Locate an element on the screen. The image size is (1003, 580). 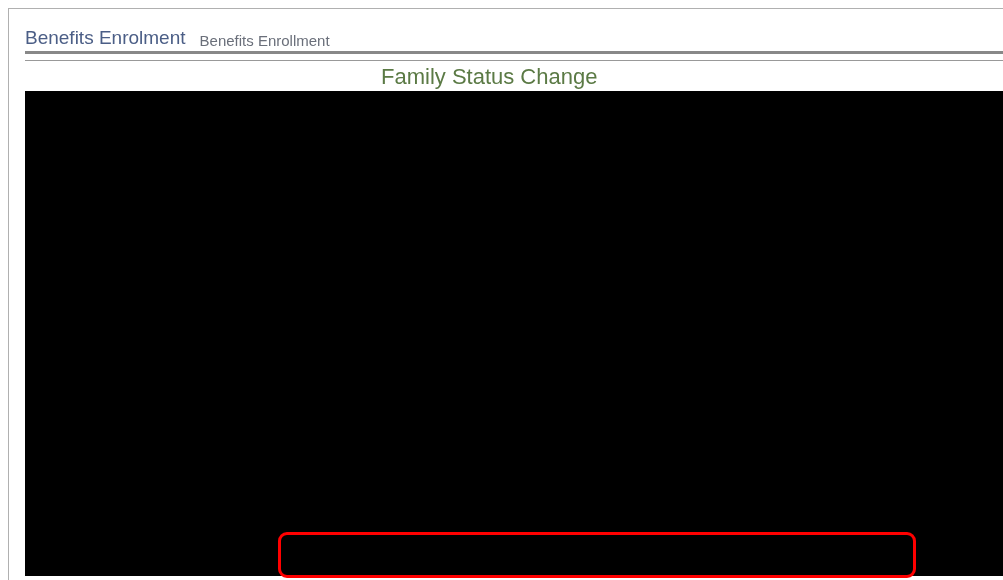
page-title: Benefits Enrolment is located at coordinates (105, 38).